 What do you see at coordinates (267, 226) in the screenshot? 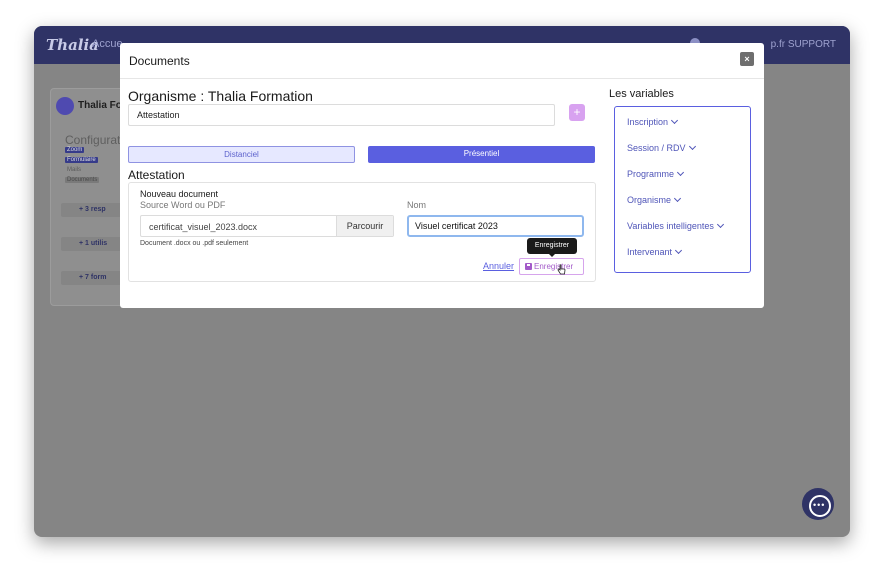
I see `file-field: certificat_visuel_2023.docx Parcourir` at bounding box center [267, 226].